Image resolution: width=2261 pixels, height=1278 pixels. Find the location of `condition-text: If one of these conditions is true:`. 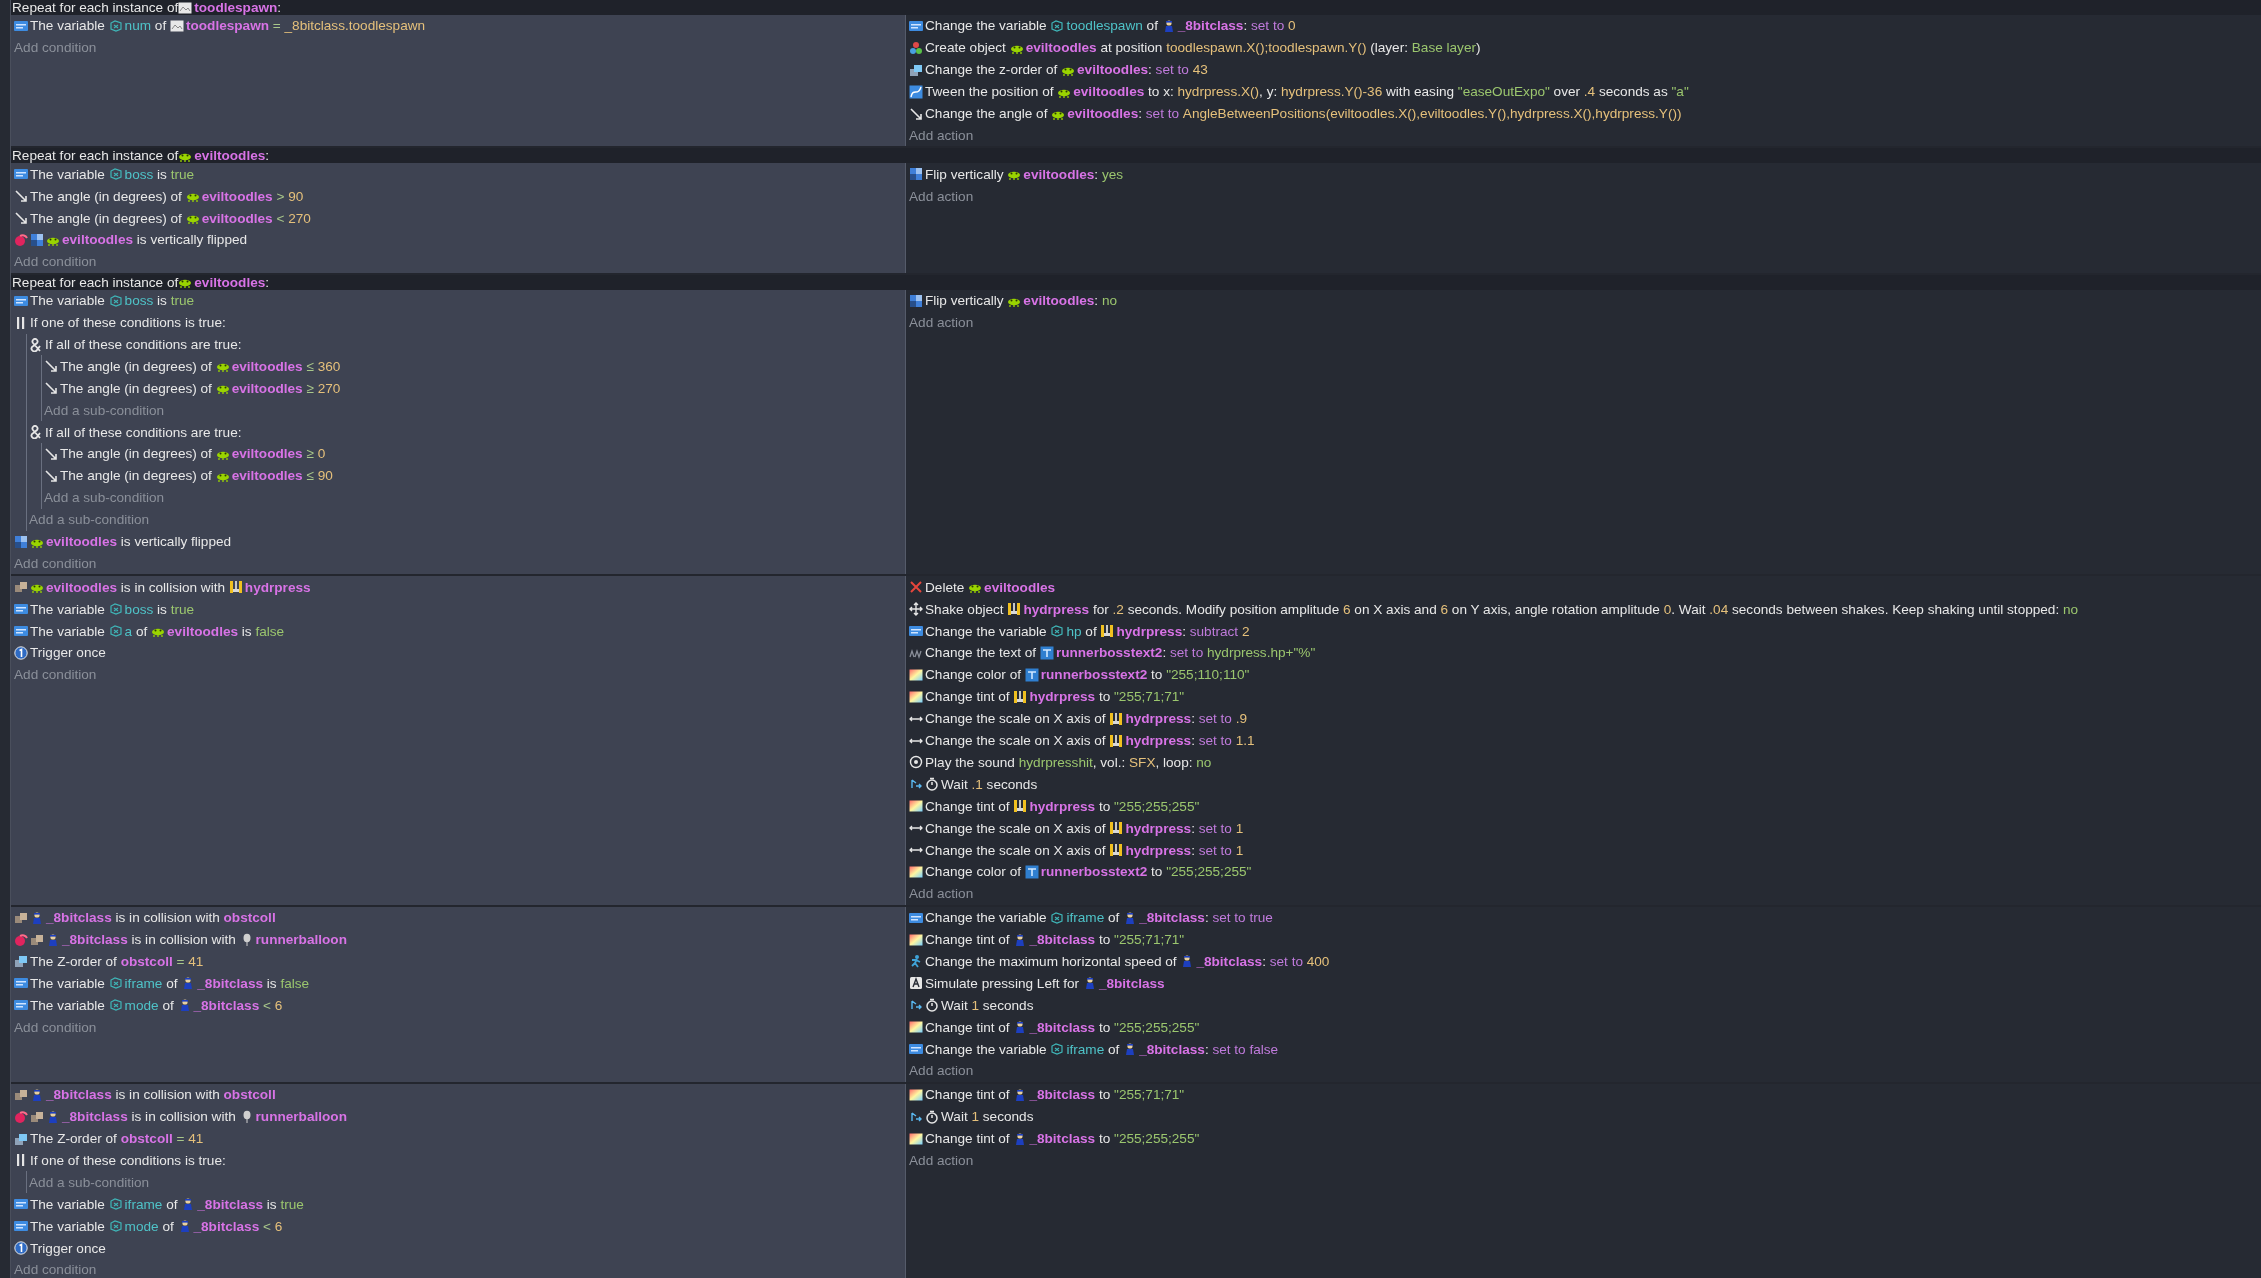

condition-text: If one of these conditions is true: is located at coordinates (128, 1160).